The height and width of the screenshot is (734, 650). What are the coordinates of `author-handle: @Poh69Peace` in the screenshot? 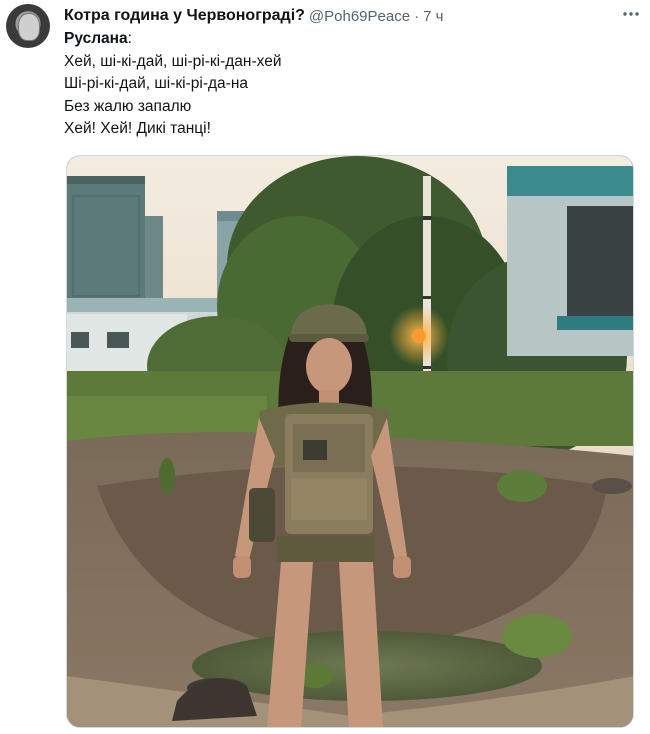 It's located at (359, 16).